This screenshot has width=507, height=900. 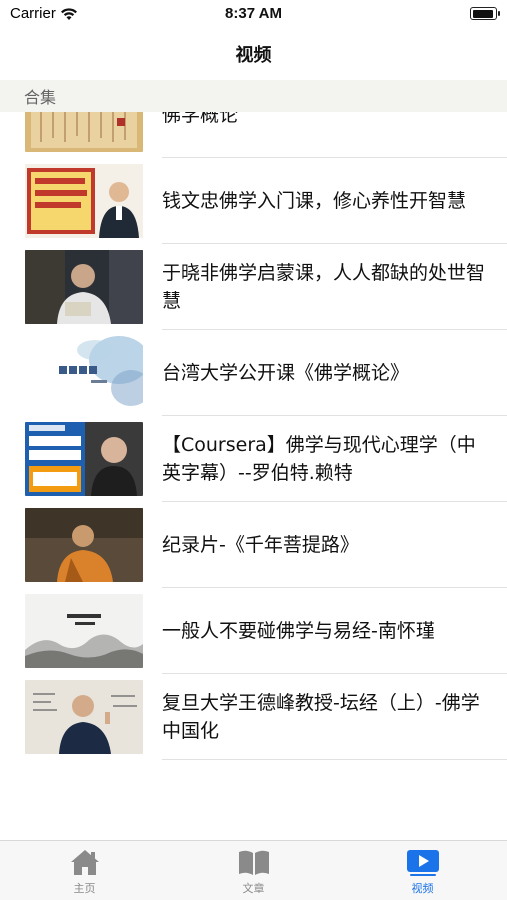 I want to click on status-time: 8:37 AM, so click(x=253, y=13).